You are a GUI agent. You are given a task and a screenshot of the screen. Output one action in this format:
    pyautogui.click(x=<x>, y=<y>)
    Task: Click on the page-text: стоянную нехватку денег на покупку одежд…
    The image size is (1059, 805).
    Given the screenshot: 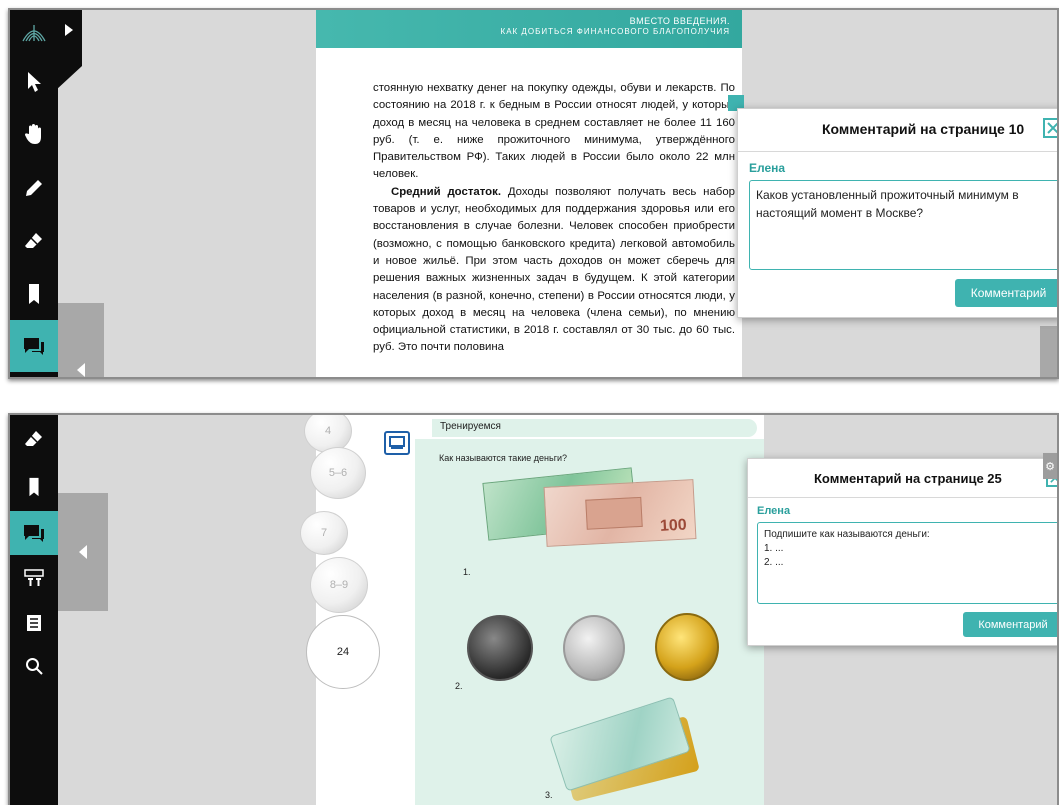 What is the action you would take?
    pyautogui.click(x=554, y=218)
    